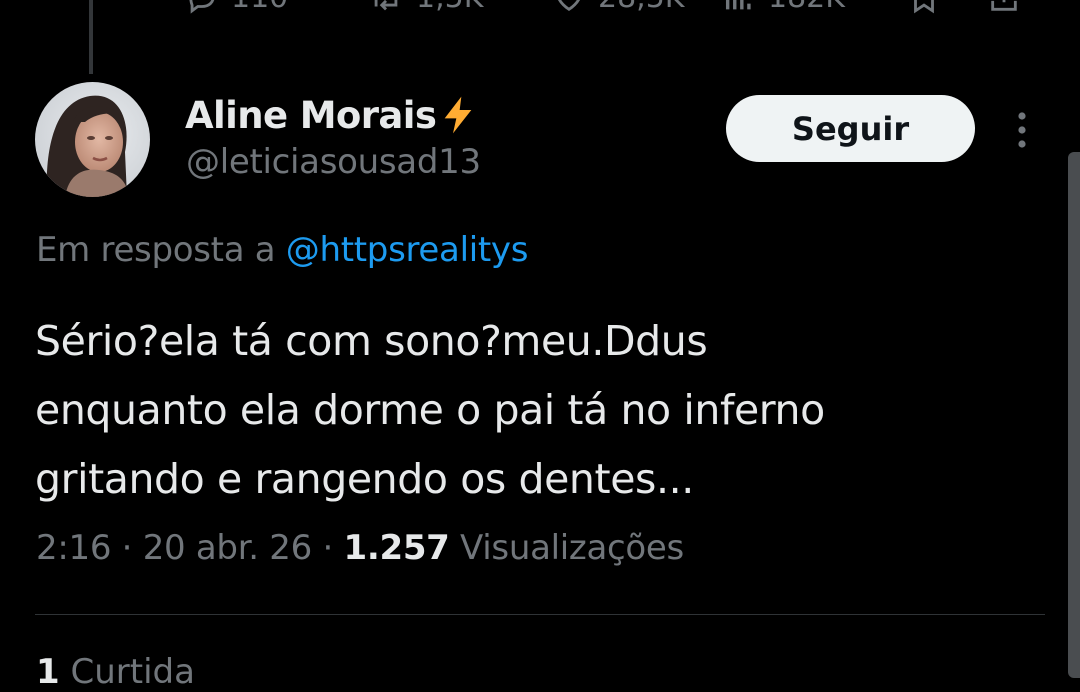 Image resolution: width=1080 pixels, height=692 pixels. What do you see at coordinates (738, 5) in the screenshot?
I see `views-icon` at bounding box center [738, 5].